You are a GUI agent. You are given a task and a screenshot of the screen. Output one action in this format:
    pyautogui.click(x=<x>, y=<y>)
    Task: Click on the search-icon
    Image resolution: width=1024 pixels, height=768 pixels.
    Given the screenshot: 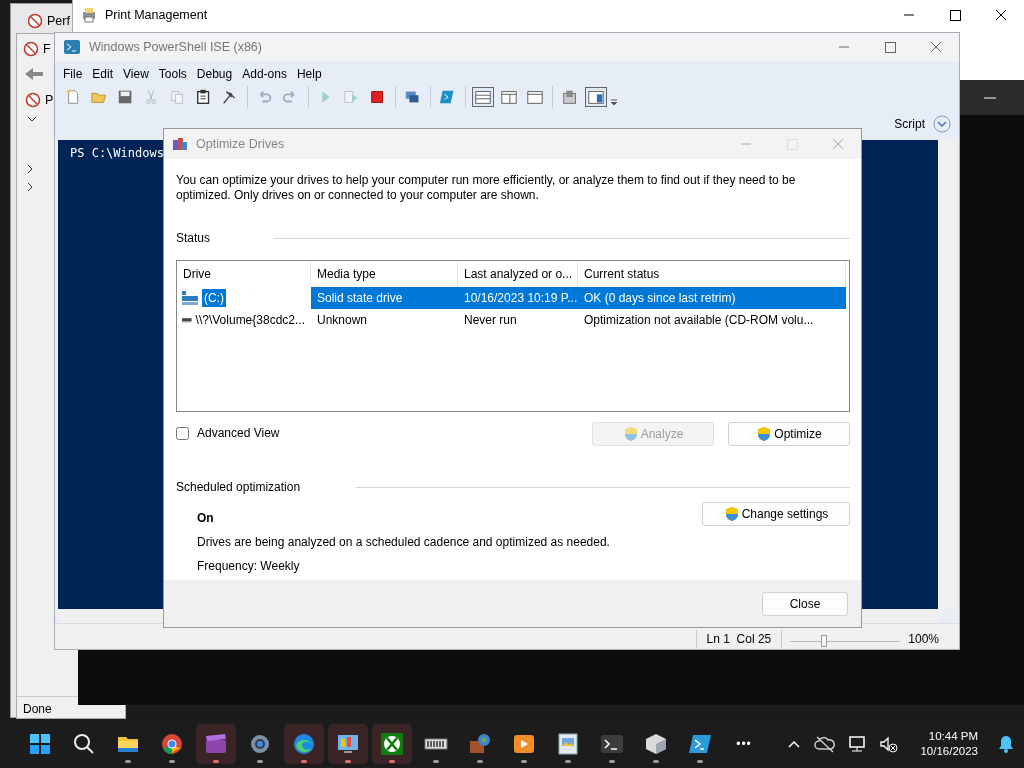 What is the action you would take?
    pyautogui.click(x=84, y=744)
    